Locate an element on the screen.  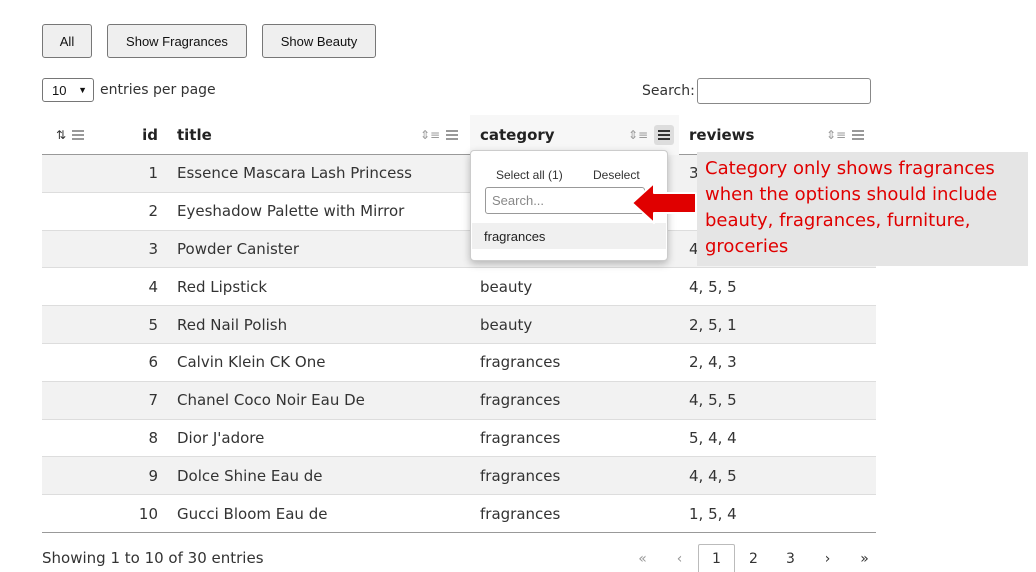
entries-per-page: 10 ▼ entries per page is located at coordinates (129, 90).